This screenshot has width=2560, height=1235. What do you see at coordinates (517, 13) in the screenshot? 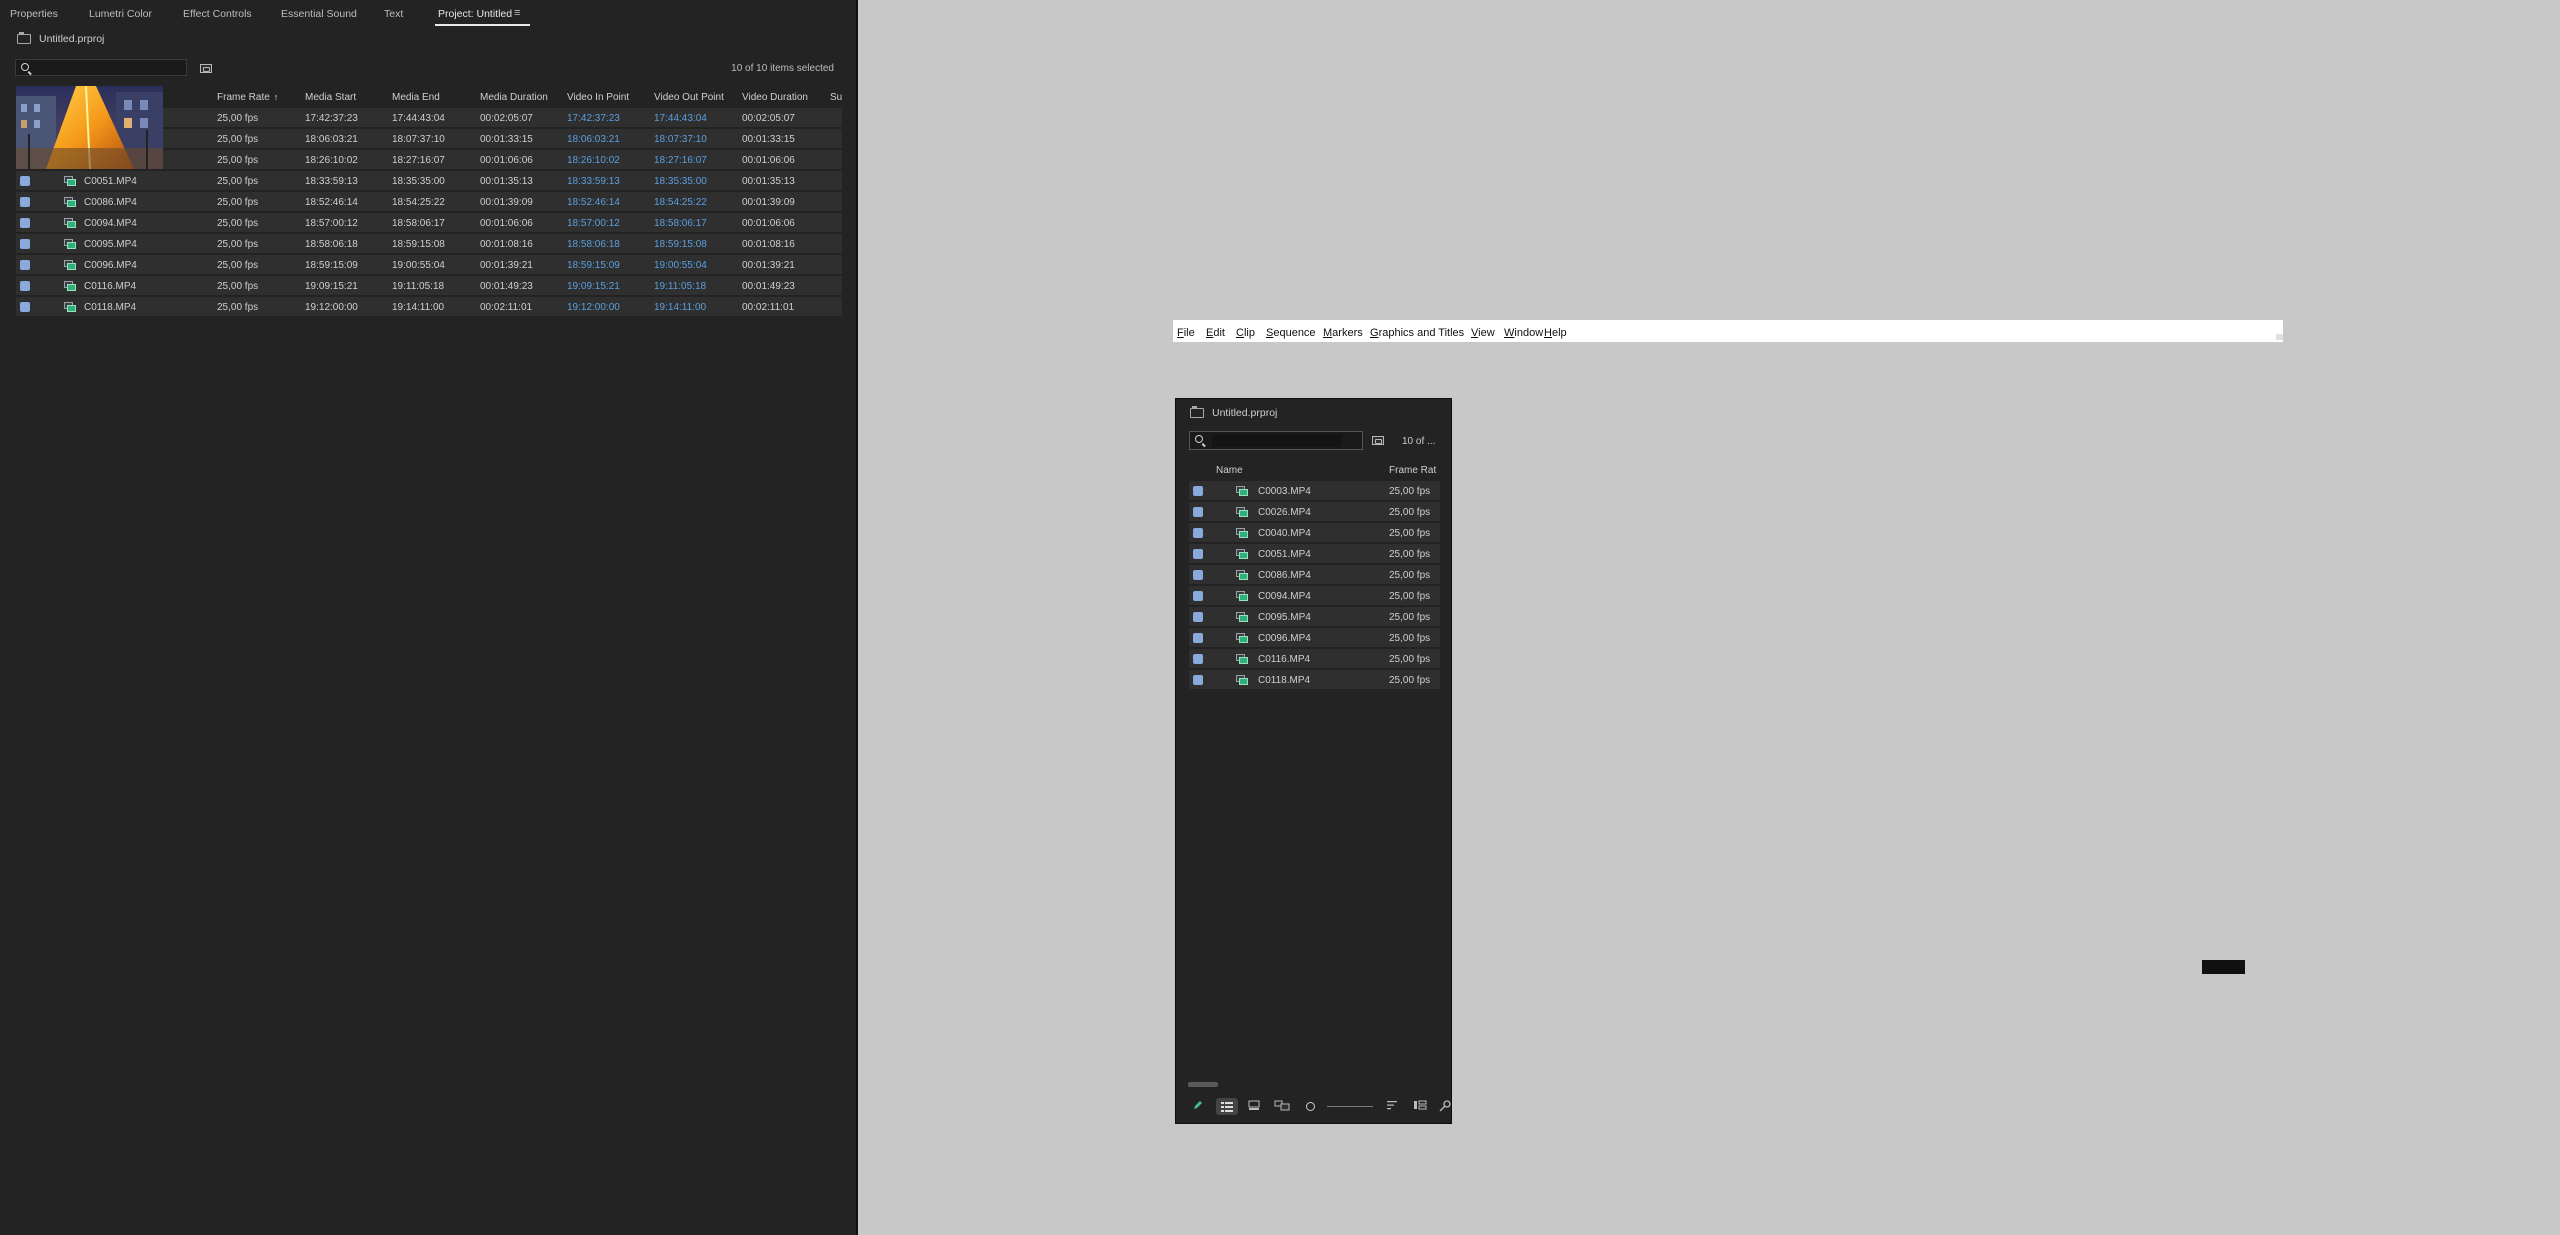
I see `panel-menu-icon: ≡` at bounding box center [517, 13].